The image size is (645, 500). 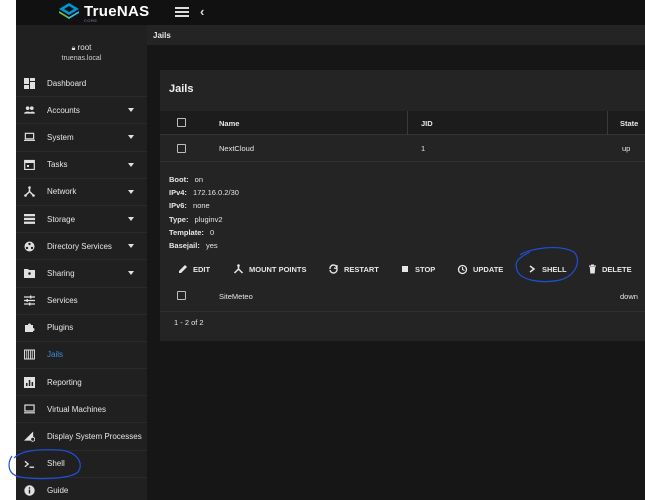 I want to click on chart-icon, so click(x=29, y=382).